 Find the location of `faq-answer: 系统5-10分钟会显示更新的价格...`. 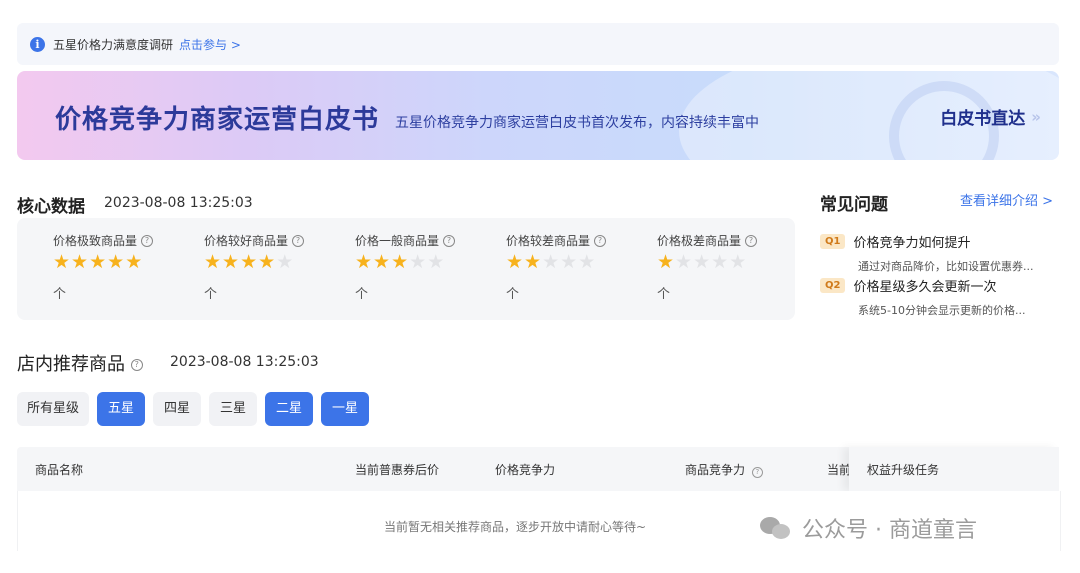

faq-answer: 系统5-10分钟会显示更新的价格... is located at coordinates (942, 310).